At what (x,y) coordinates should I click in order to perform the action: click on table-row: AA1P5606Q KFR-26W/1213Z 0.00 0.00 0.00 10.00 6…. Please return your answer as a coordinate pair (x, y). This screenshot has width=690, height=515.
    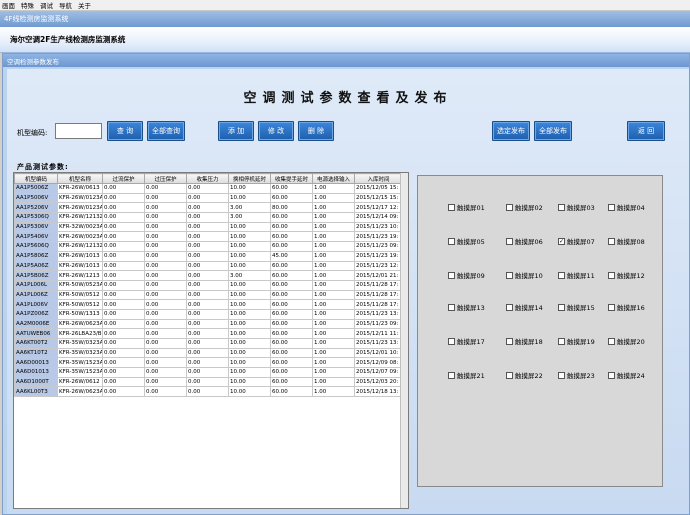
    Looking at the image, I should click on (208, 246).